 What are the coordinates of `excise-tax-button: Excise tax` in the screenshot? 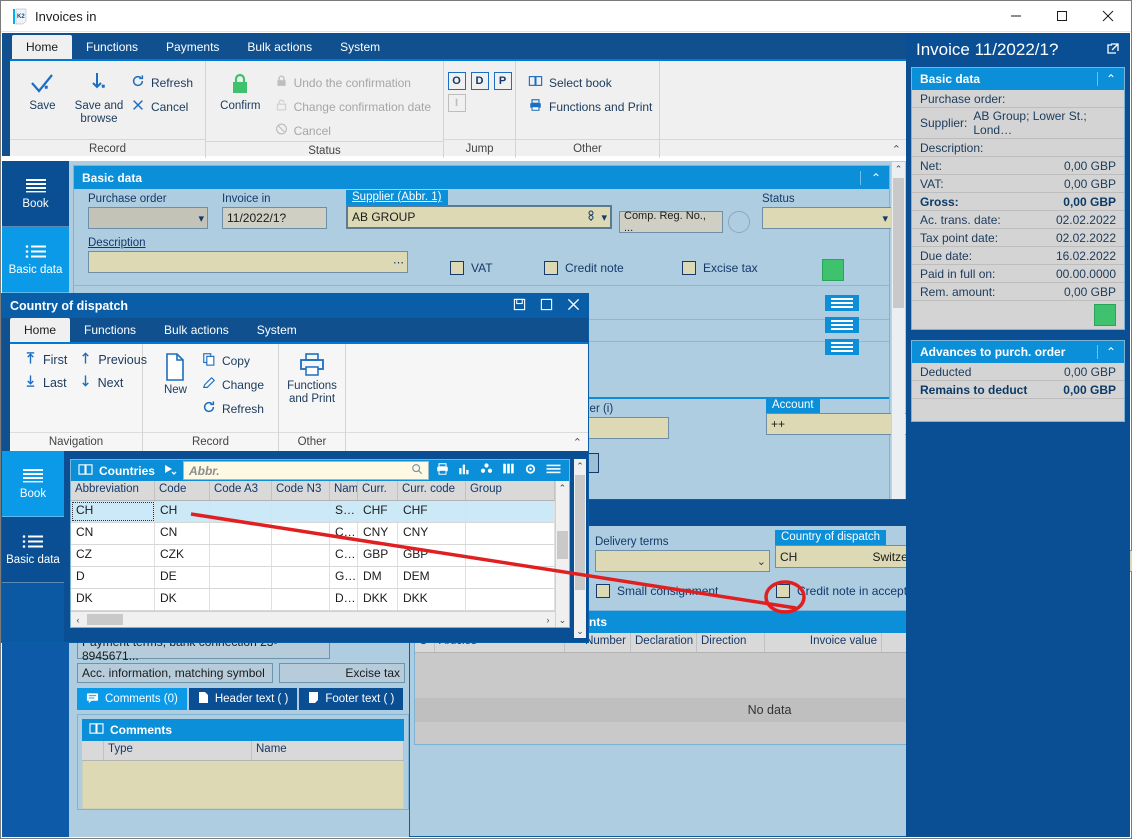 It's located at (342, 673).